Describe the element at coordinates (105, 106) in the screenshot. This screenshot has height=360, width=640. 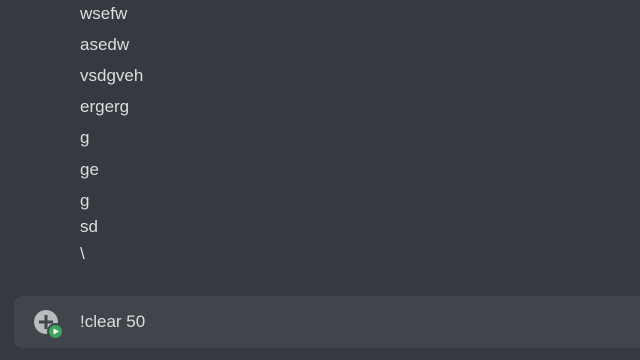
I see `message-text: ergerg` at that location.